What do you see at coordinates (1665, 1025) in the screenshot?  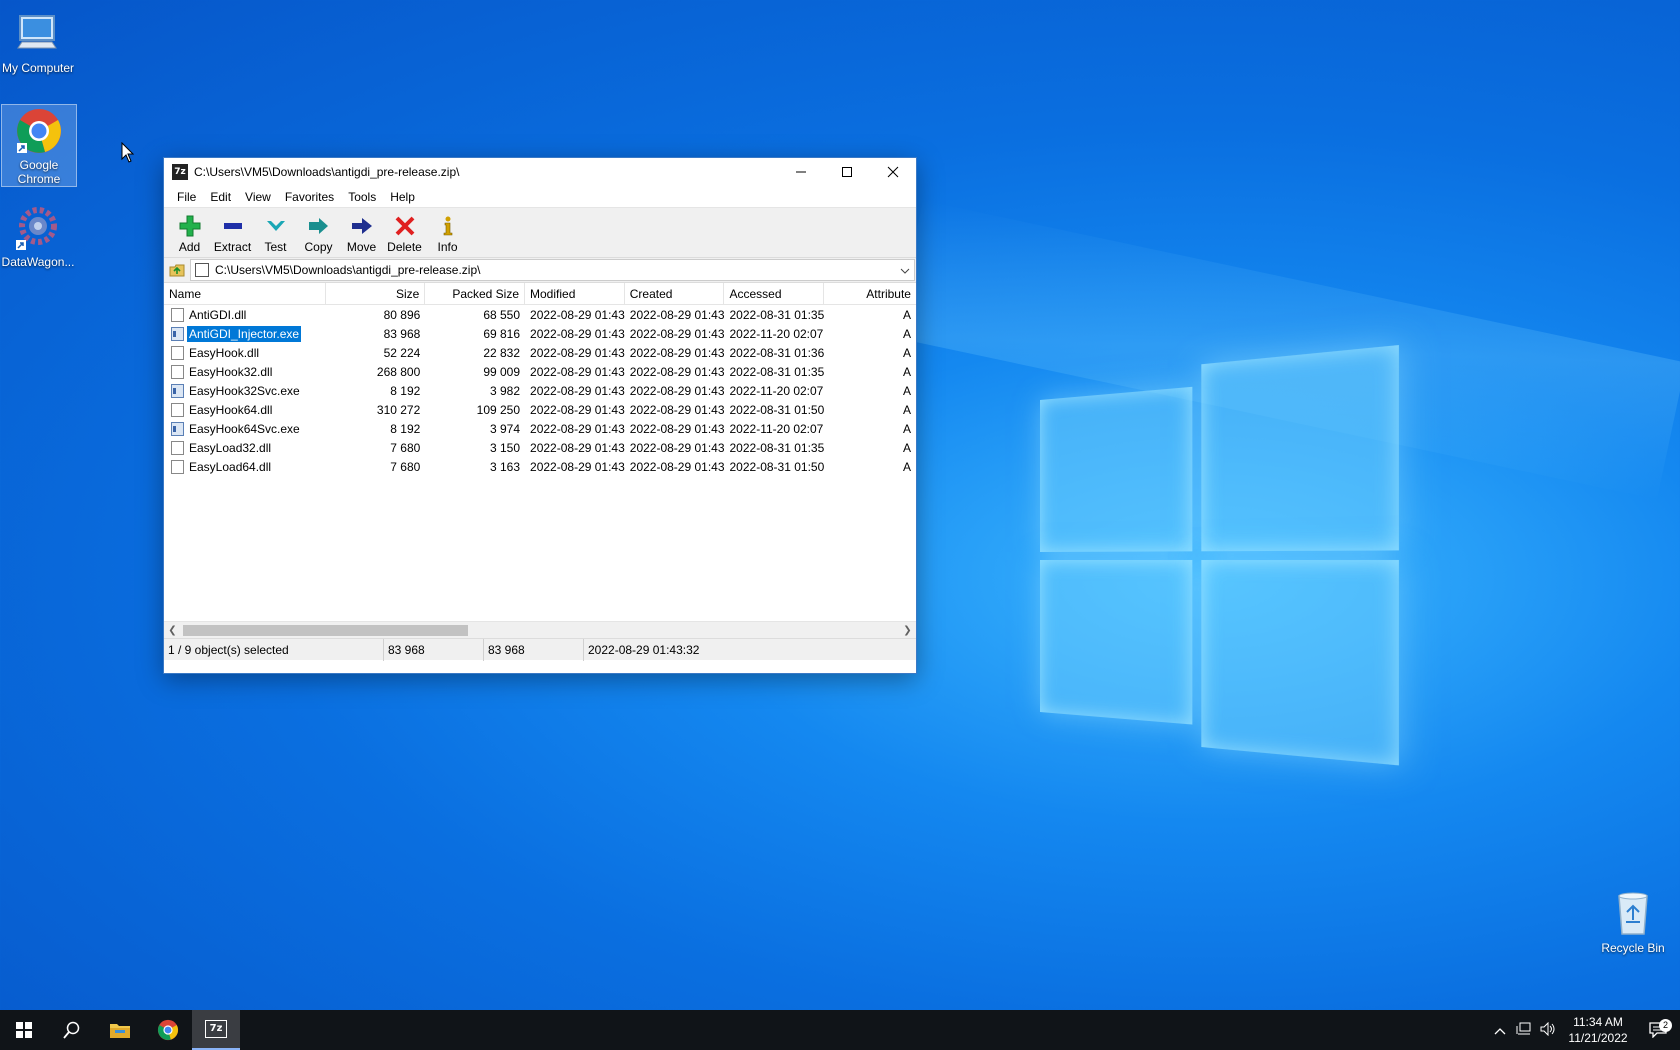 I see `notification-count-badge: 2` at bounding box center [1665, 1025].